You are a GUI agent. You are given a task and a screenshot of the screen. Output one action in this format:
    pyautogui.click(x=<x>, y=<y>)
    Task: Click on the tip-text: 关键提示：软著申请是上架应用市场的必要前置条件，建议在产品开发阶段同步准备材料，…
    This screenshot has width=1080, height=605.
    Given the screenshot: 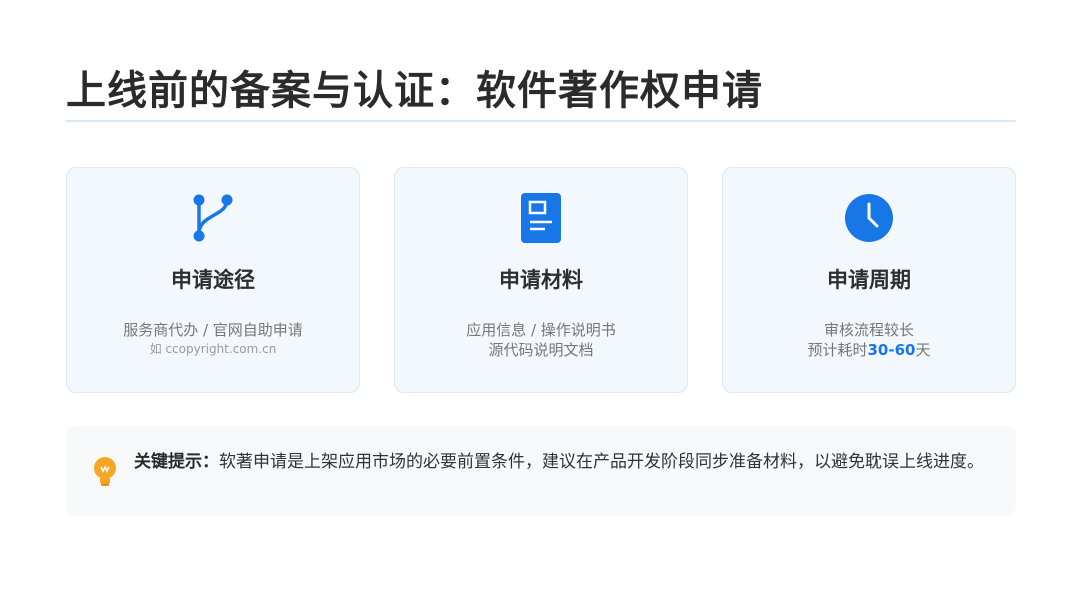 What is the action you would take?
    pyautogui.click(x=564, y=462)
    